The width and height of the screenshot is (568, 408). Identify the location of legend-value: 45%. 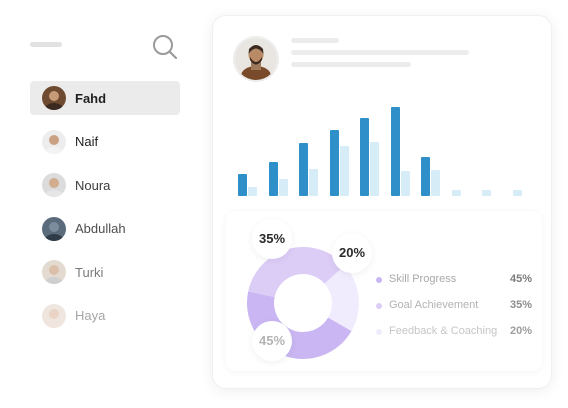
(520, 279).